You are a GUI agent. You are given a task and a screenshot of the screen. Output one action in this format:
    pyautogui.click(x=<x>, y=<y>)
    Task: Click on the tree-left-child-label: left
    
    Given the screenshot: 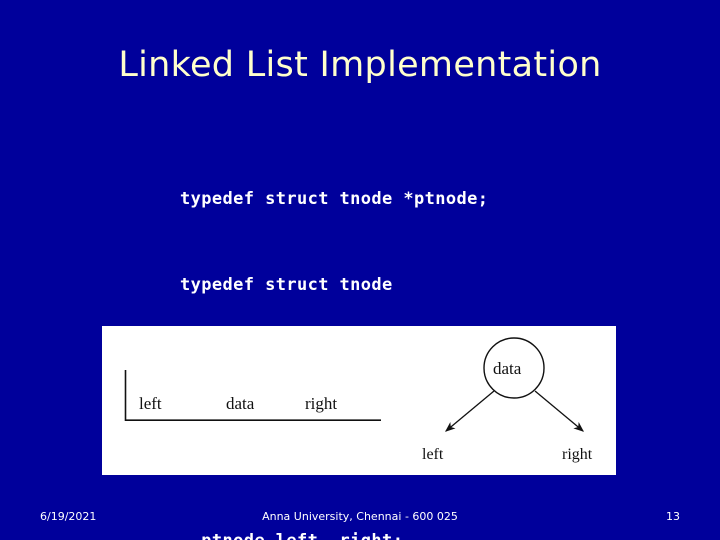 What is the action you would take?
    pyautogui.click(x=433, y=454)
    